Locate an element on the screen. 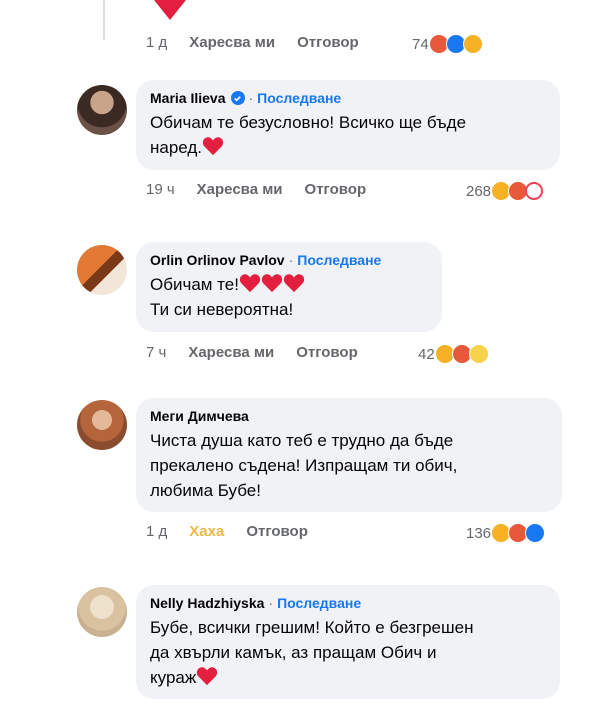 Image resolution: width=613 pixels, height=722 pixels. commenter-name: Maria Ilieva is located at coordinates (188, 98).